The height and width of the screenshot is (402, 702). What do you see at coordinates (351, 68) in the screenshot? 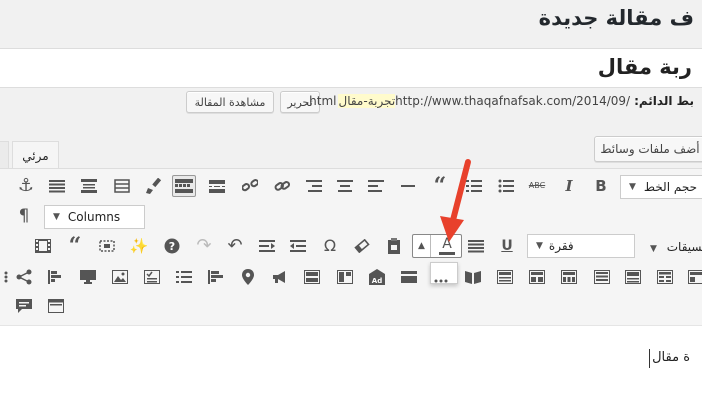
I see `post-title-field` at bounding box center [351, 68].